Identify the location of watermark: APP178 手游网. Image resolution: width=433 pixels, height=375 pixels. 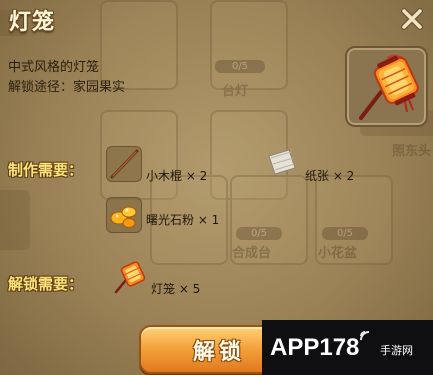
(347, 347).